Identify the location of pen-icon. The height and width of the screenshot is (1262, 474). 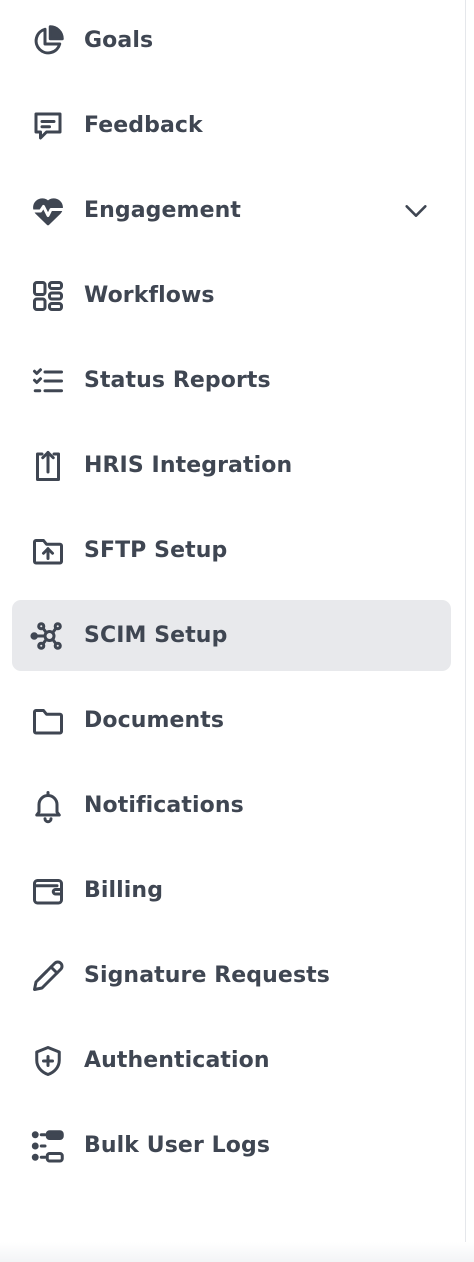
(48, 976).